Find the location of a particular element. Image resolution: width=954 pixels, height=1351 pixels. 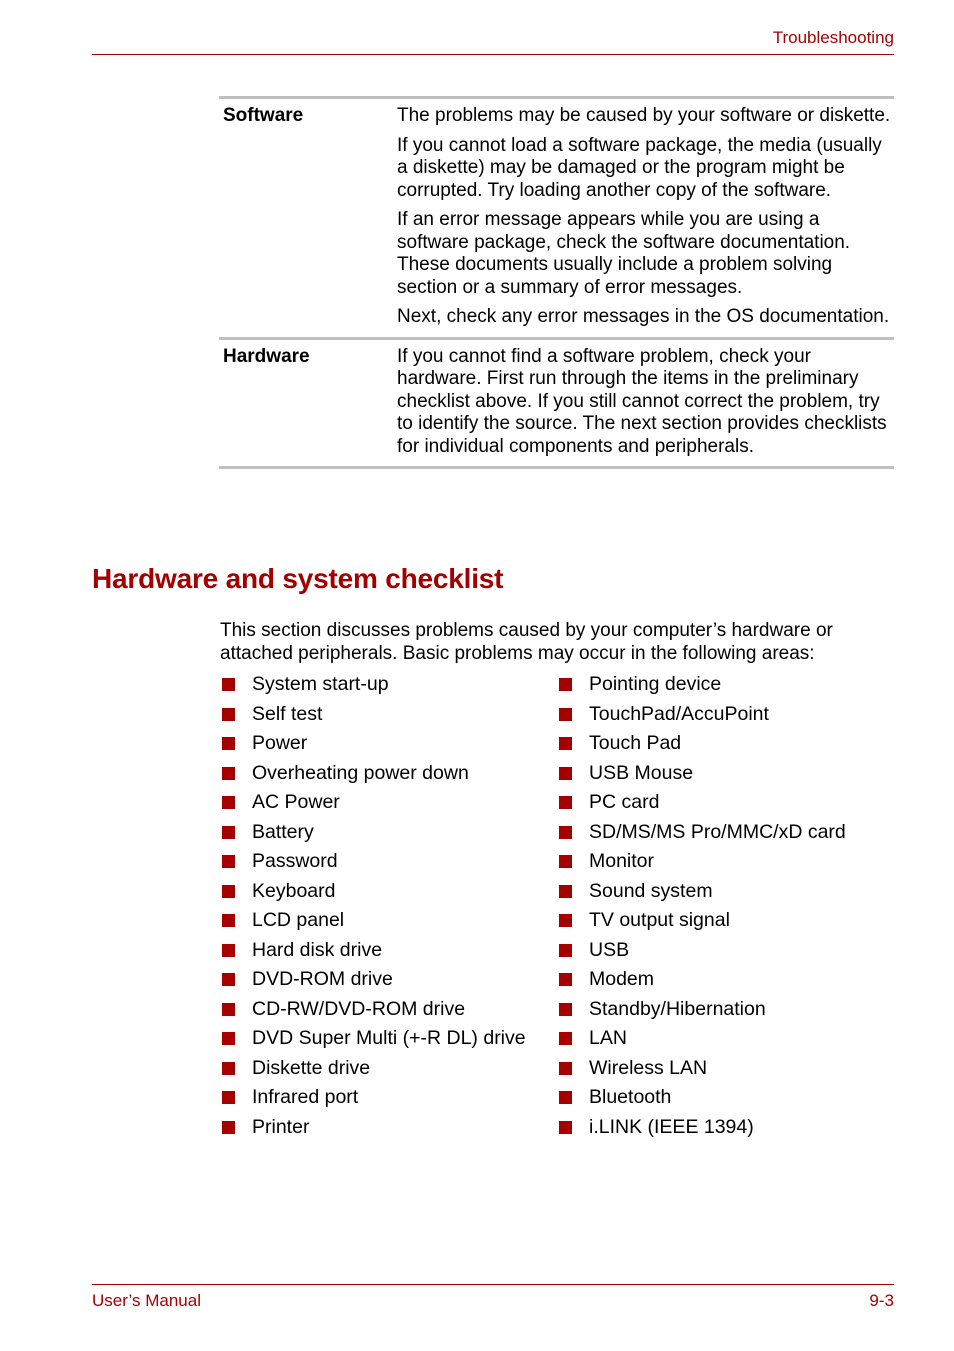

row-label: Hardware is located at coordinates (266, 356).